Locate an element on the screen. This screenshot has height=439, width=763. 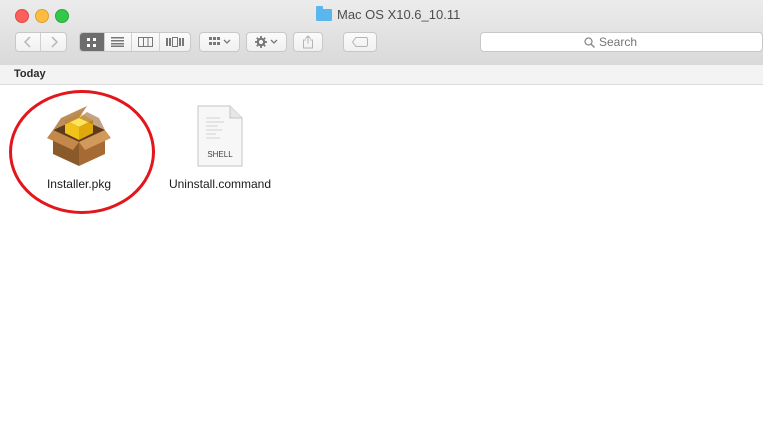
close-button is located at coordinates (22, 16).